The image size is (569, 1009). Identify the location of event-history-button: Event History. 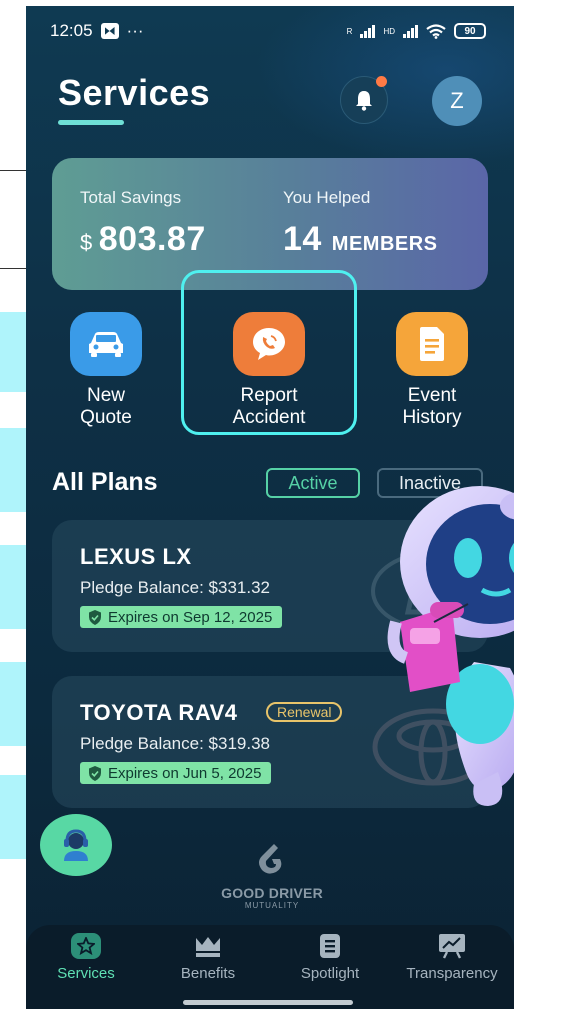
(432, 370).